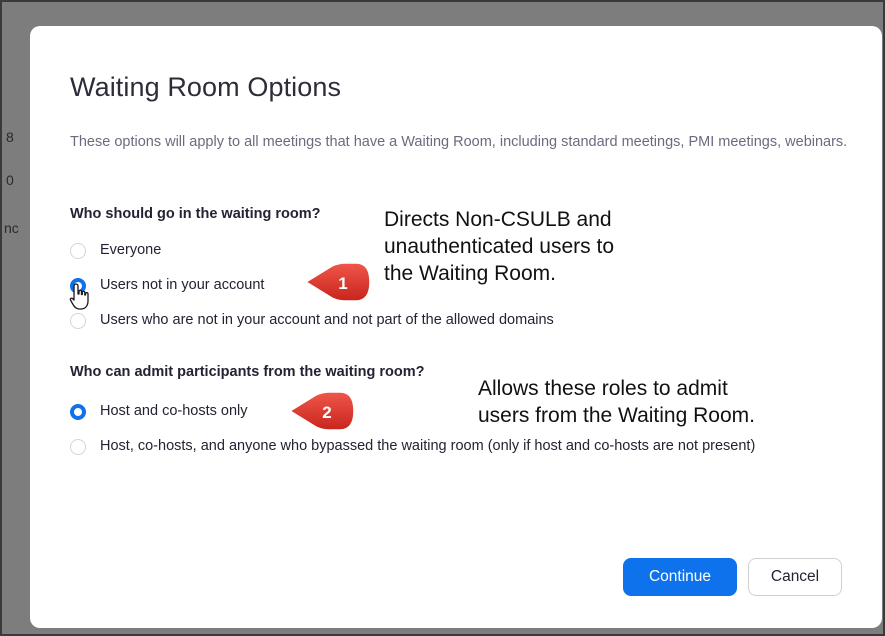 This screenshot has height=636, width=885. Describe the element at coordinates (10, 137) in the screenshot. I see `background-fragment: 8` at that location.